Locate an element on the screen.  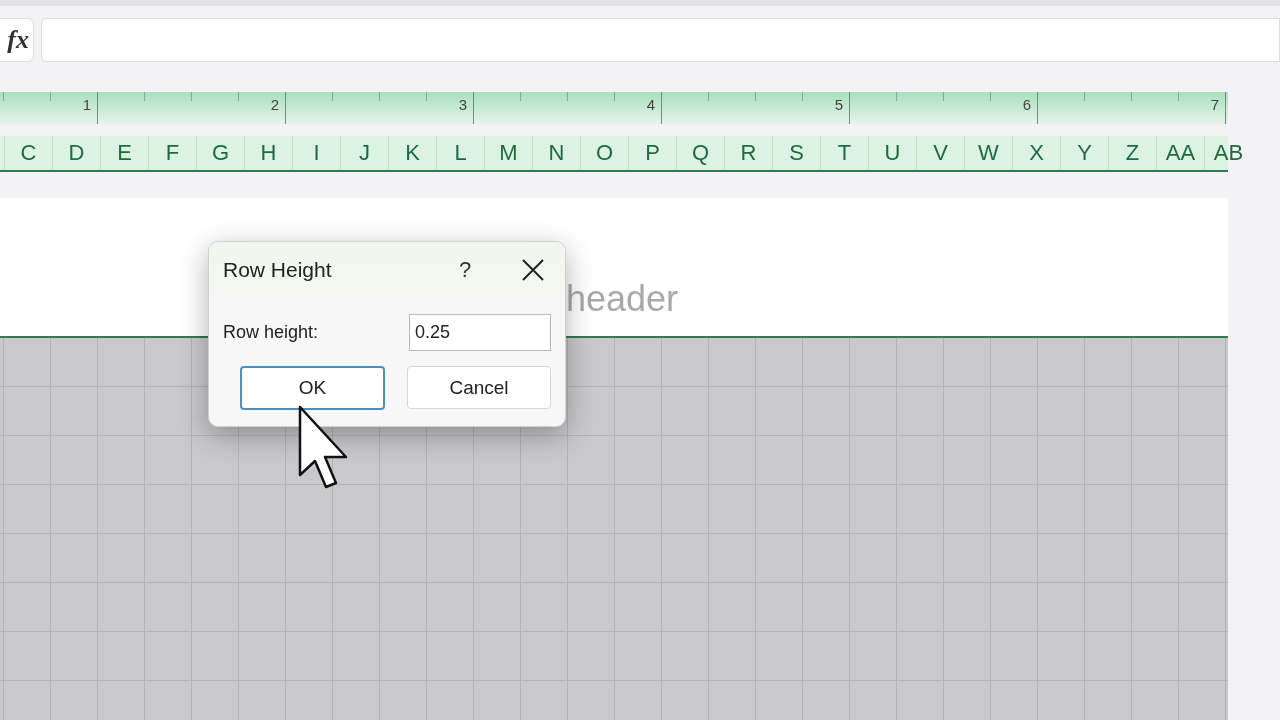
column-header: V is located at coordinates (940, 153).